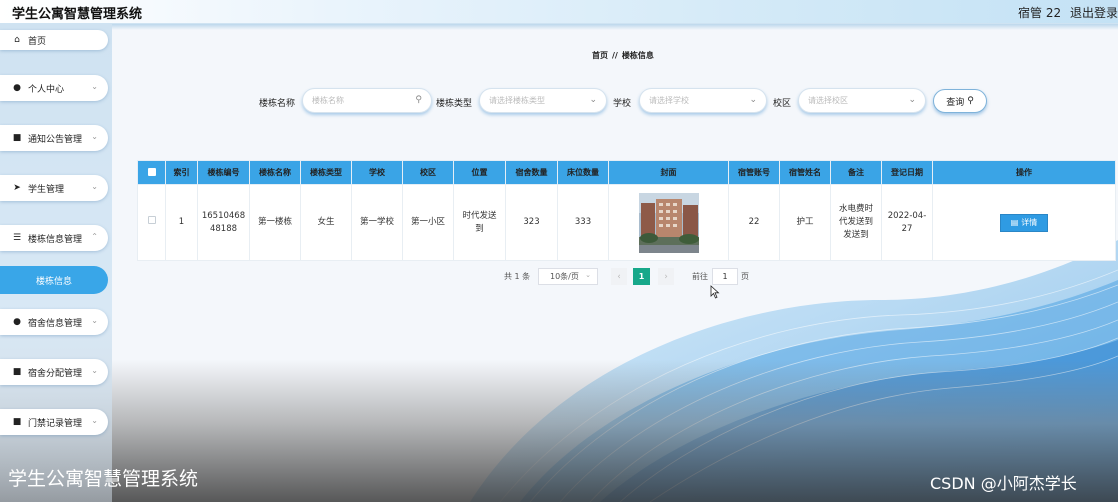  Describe the element at coordinates (754, 172) in the screenshot. I see `column-header: 宿管账号` at that location.